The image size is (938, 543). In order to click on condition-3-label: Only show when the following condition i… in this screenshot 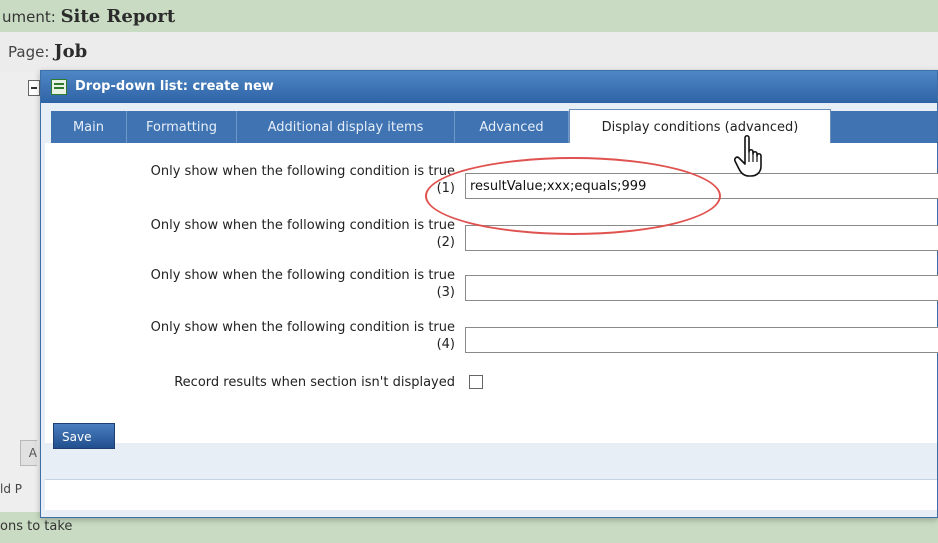, I will do `click(255, 284)`.